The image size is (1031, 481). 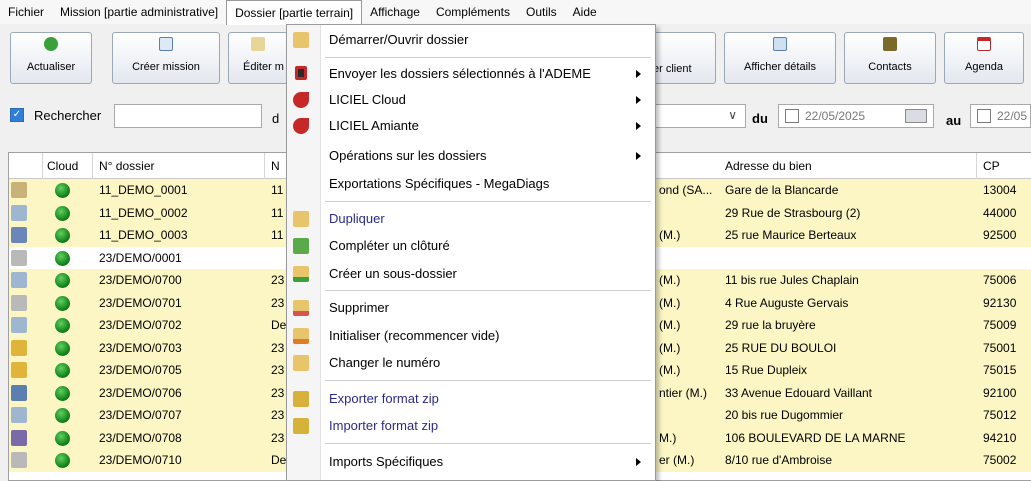 I want to click on search-input, so click(x=188, y=116).